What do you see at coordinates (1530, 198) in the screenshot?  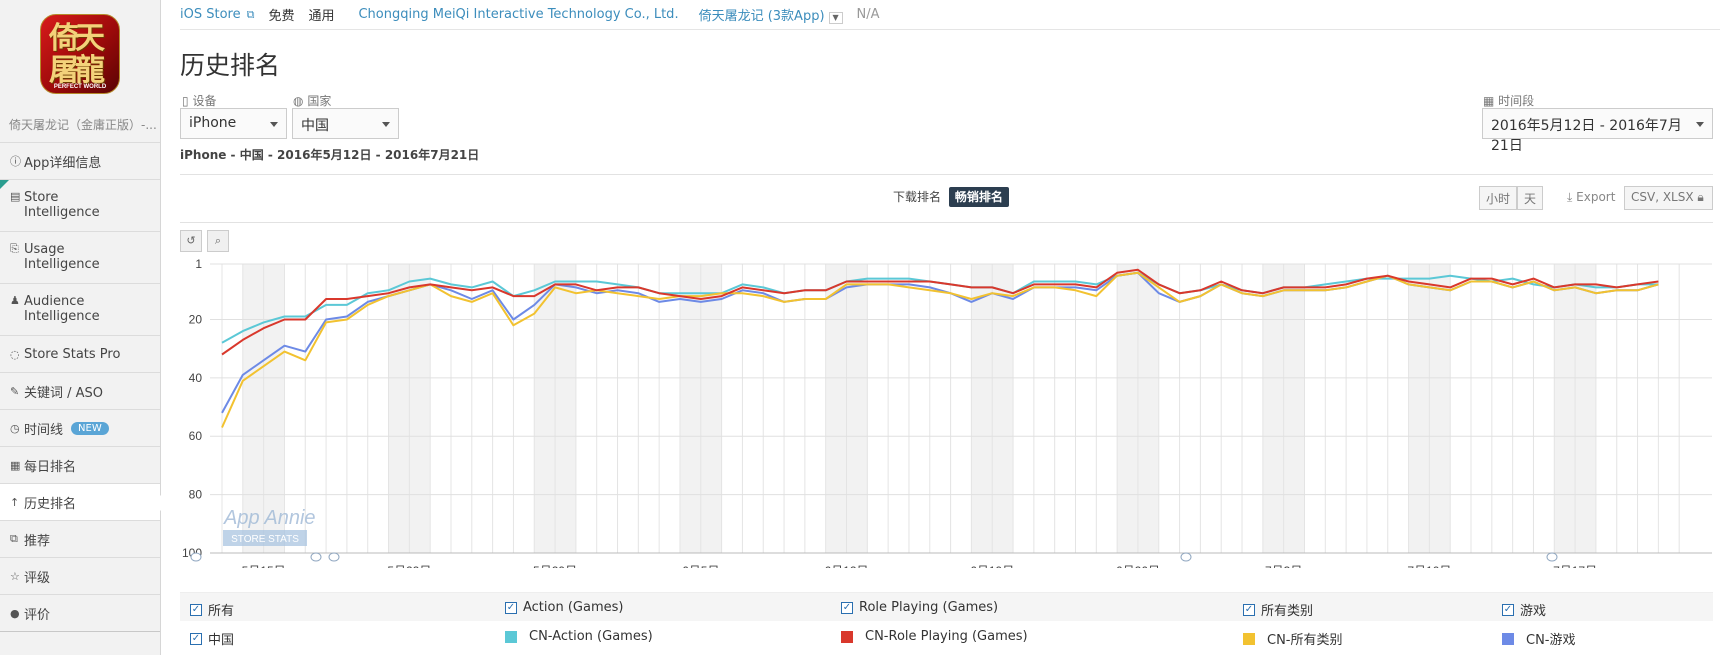 I see `day-button: 天` at bounding box center [1530, 198].